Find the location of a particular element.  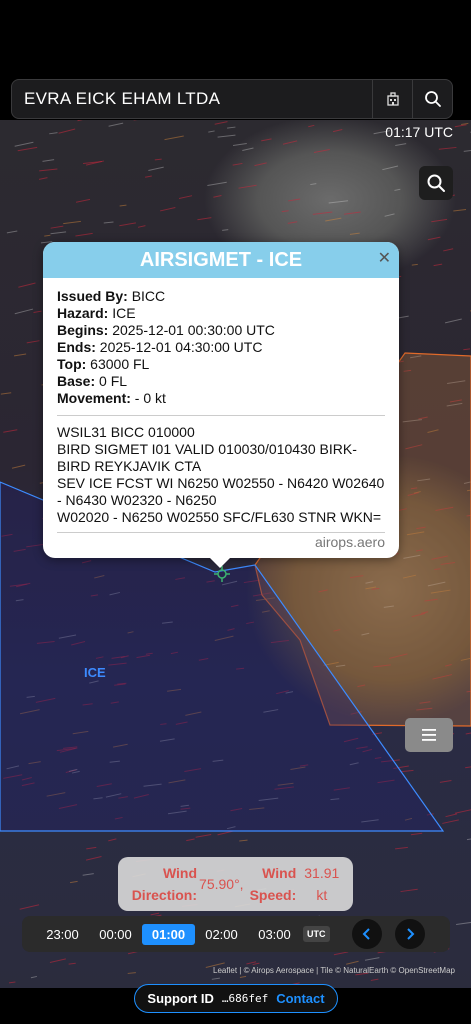

timeline-bar: 23:00 00:00 01:00 02:00 03:00 UTC is located at coordinates (236, 934).